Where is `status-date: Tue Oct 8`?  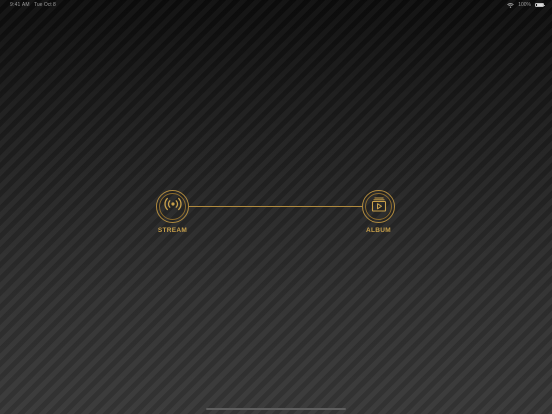
status-date: Tue Oct 8 is located at coordinates (45, 5).